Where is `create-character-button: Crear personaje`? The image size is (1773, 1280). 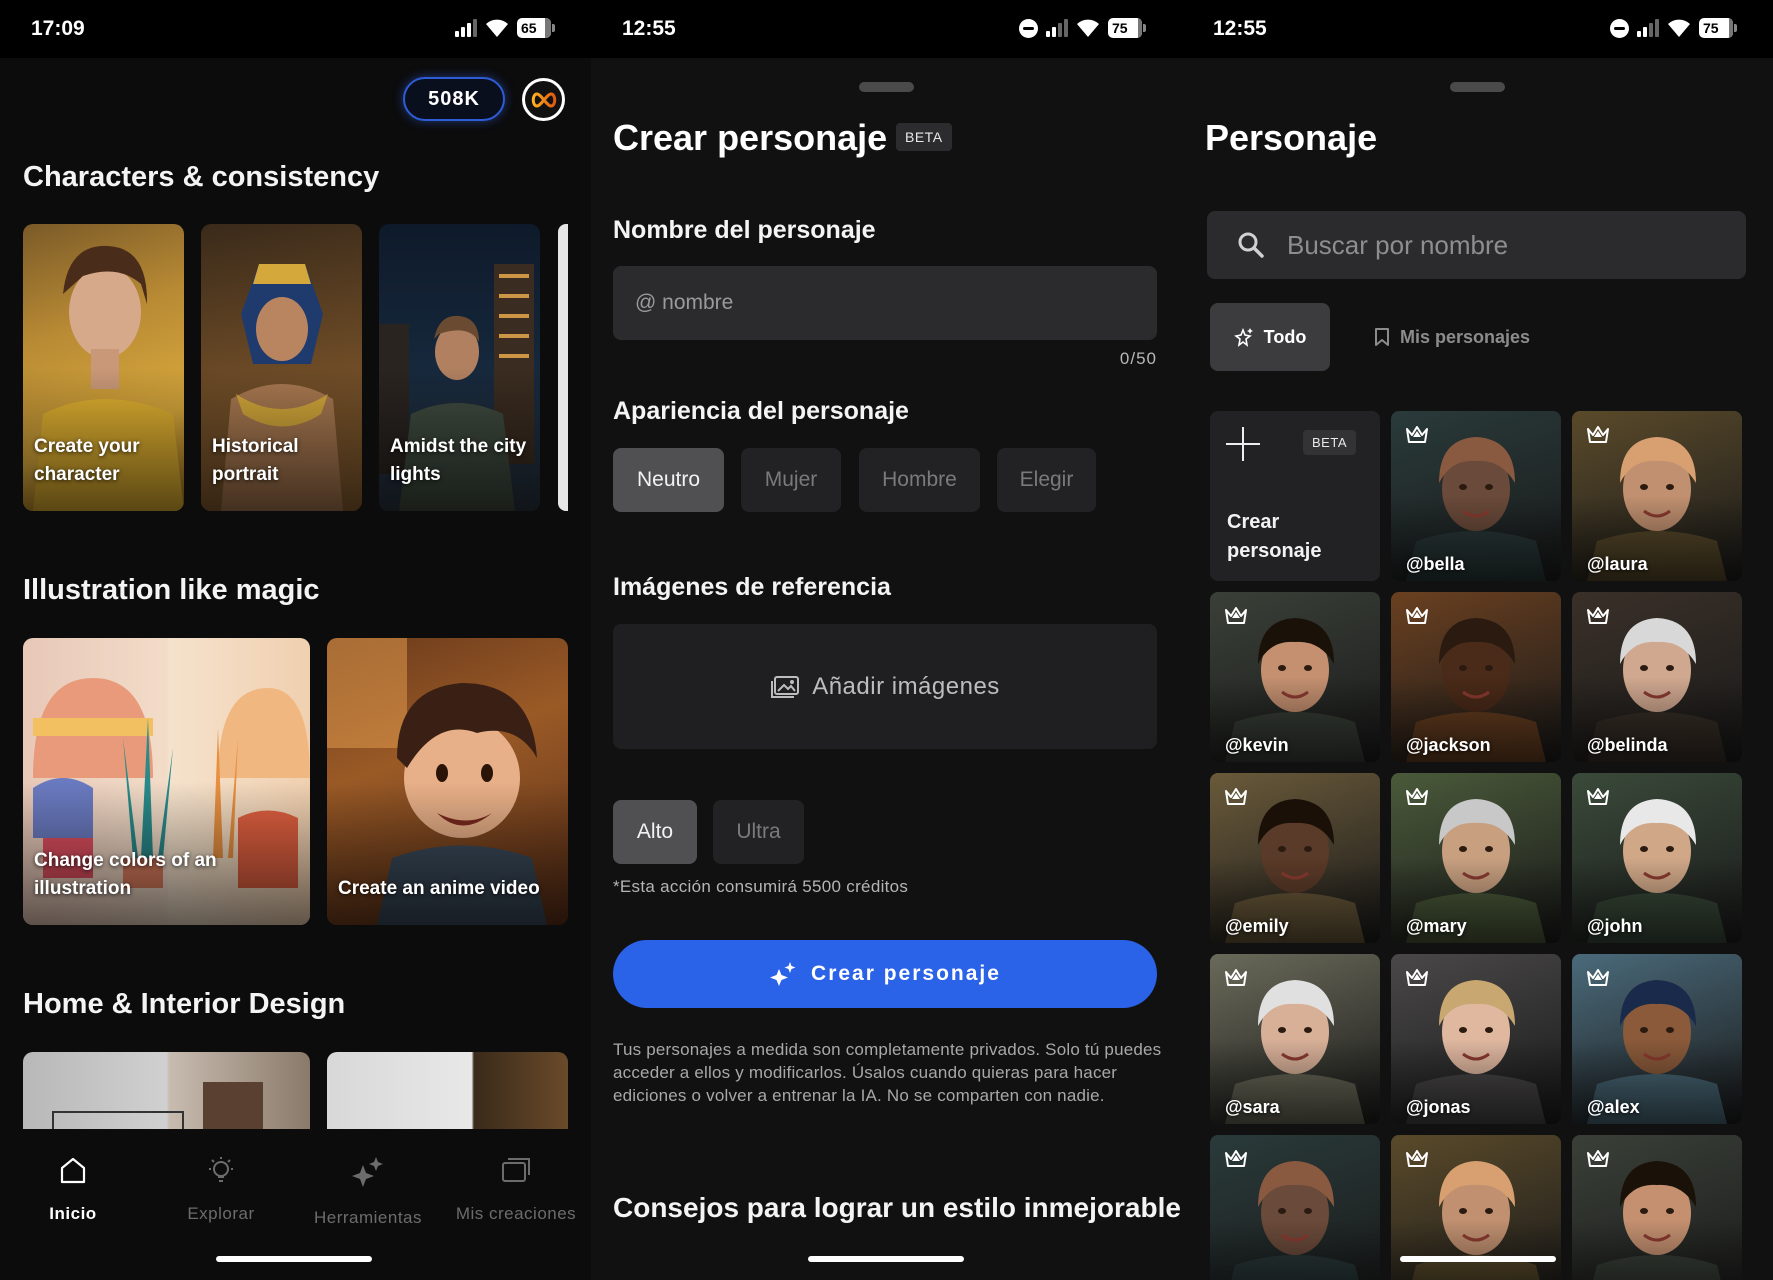
create-character-button: Crear personaje is located at coordinates (885, 974).